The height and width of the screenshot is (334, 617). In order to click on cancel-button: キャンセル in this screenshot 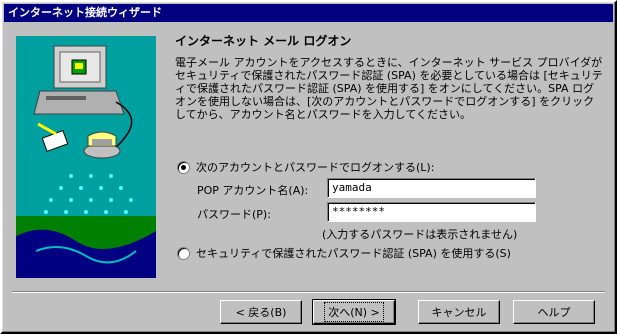, I will do `click(459, 312)`.